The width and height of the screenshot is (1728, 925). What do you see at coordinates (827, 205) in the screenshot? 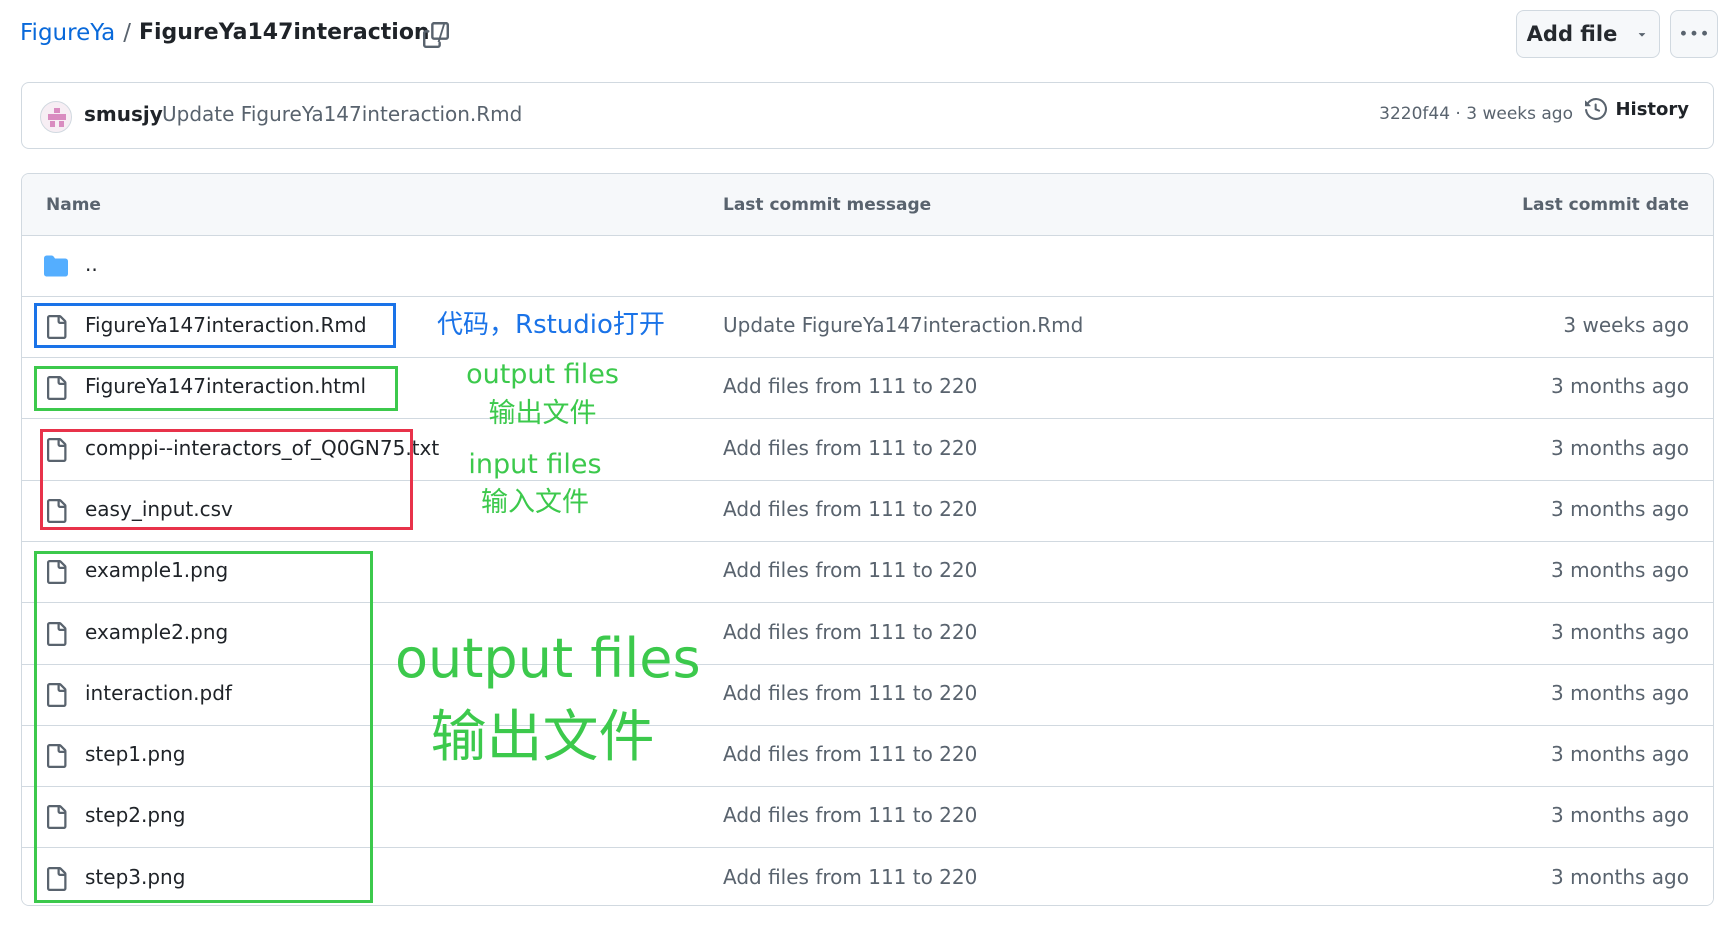
I see `column-header-message: Last commit message` at bounding box center [827, 205].